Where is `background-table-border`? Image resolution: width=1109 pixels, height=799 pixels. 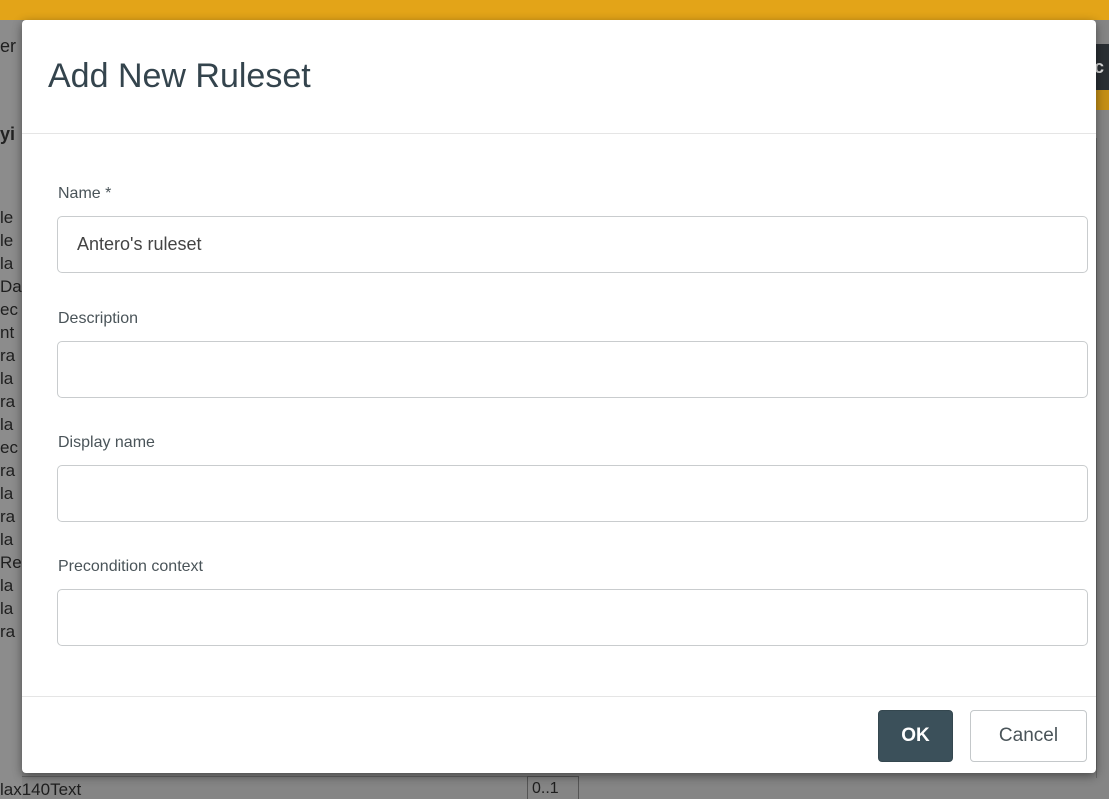 background-table-border is located at coordinates (274, 776).